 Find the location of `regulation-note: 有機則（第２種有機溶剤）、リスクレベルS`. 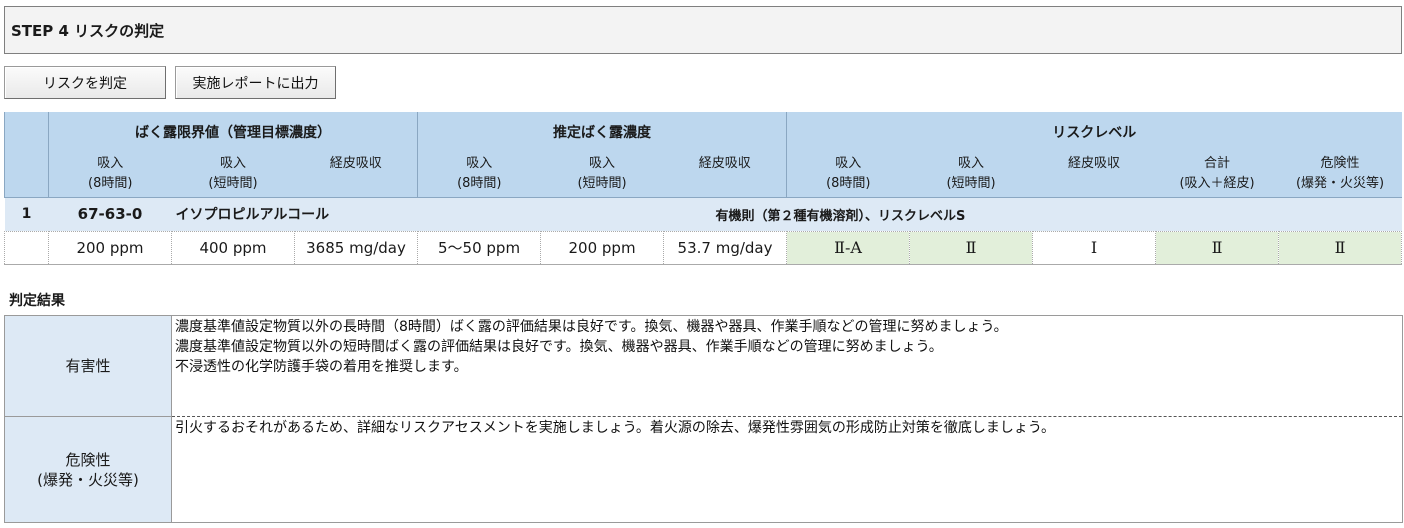

regulation-note: 有機則（第２種有機溶剤）、リスクレベルS is located at coordinates (1032, 213).